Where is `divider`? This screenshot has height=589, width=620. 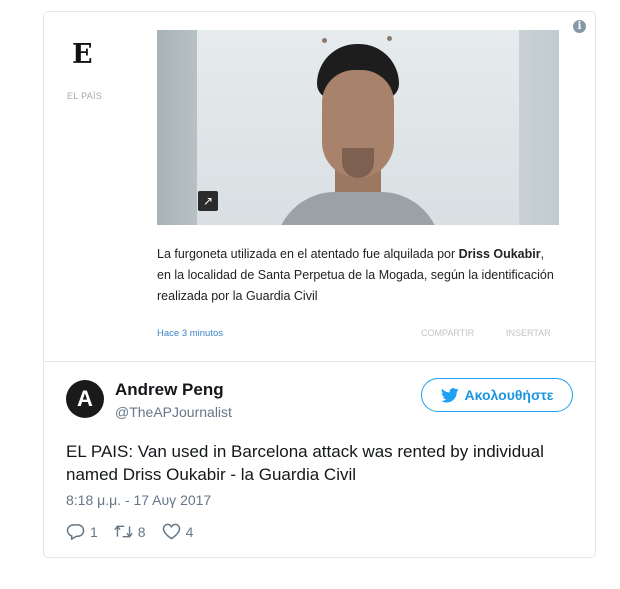 divider is located at coordinates (319, 361).